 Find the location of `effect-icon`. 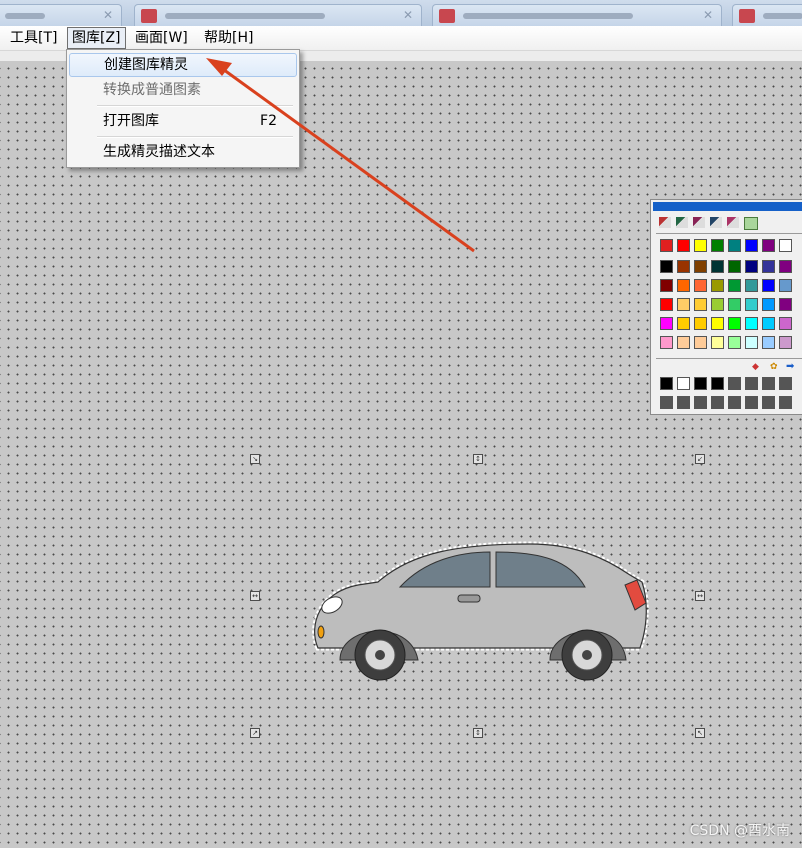

effect-icon is located at coordinates (733, 222).